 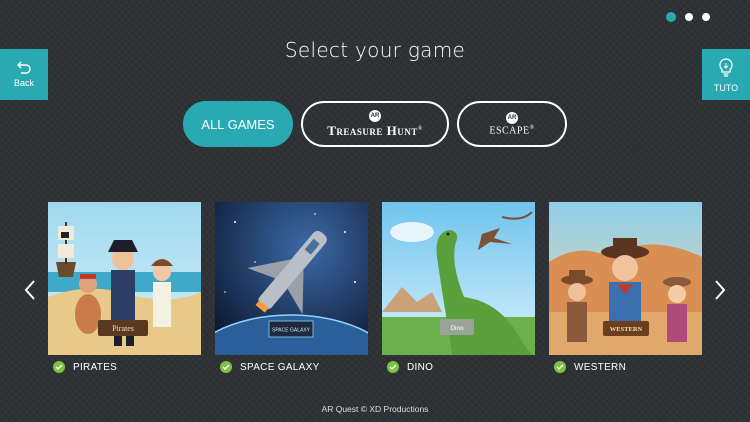 I want to click on space-galaxy-thumbnail: SPACE GALAXY, so click(x=291, y=278).